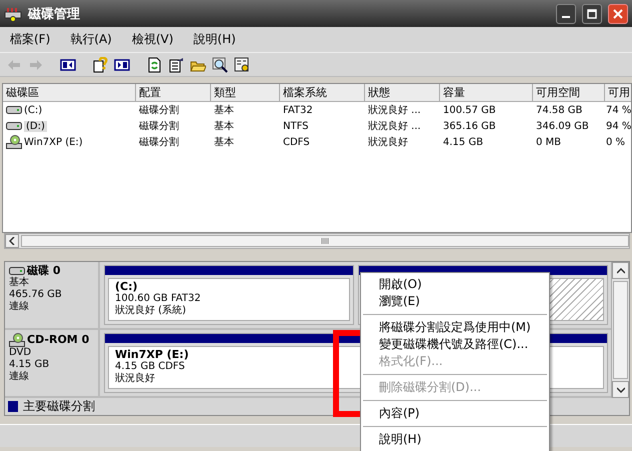 The image size is (632, 451). What do you see at coordinates (53, 142) in the screenshot?
I see `volume-name: Win7XP (E:)` at bounding box center [53, 142].